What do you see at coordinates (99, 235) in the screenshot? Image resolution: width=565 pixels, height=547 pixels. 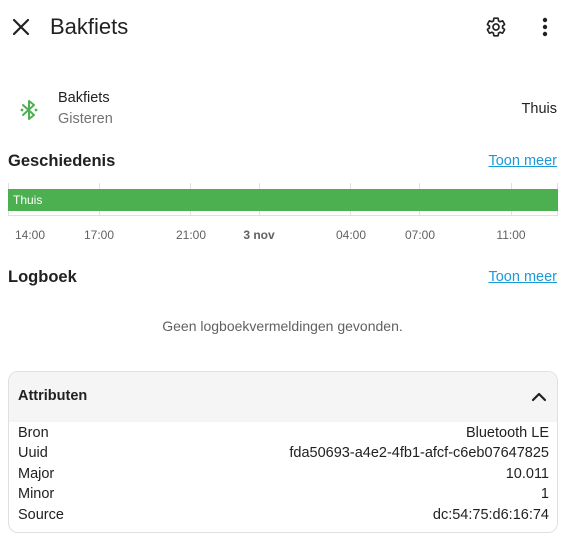 I see `timeline-tick-label: 17:00` at bounding box center [99, 235].